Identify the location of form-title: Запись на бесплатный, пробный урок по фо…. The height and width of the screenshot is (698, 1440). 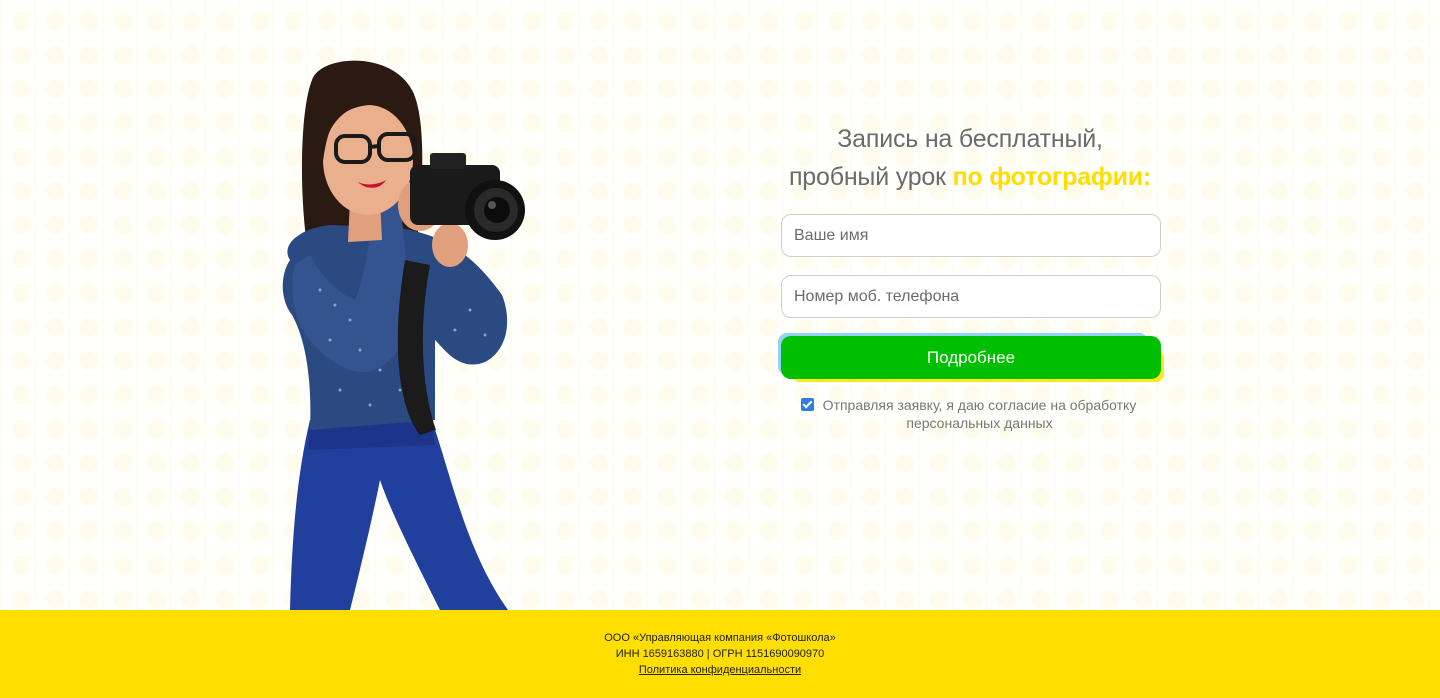
(970, 158).